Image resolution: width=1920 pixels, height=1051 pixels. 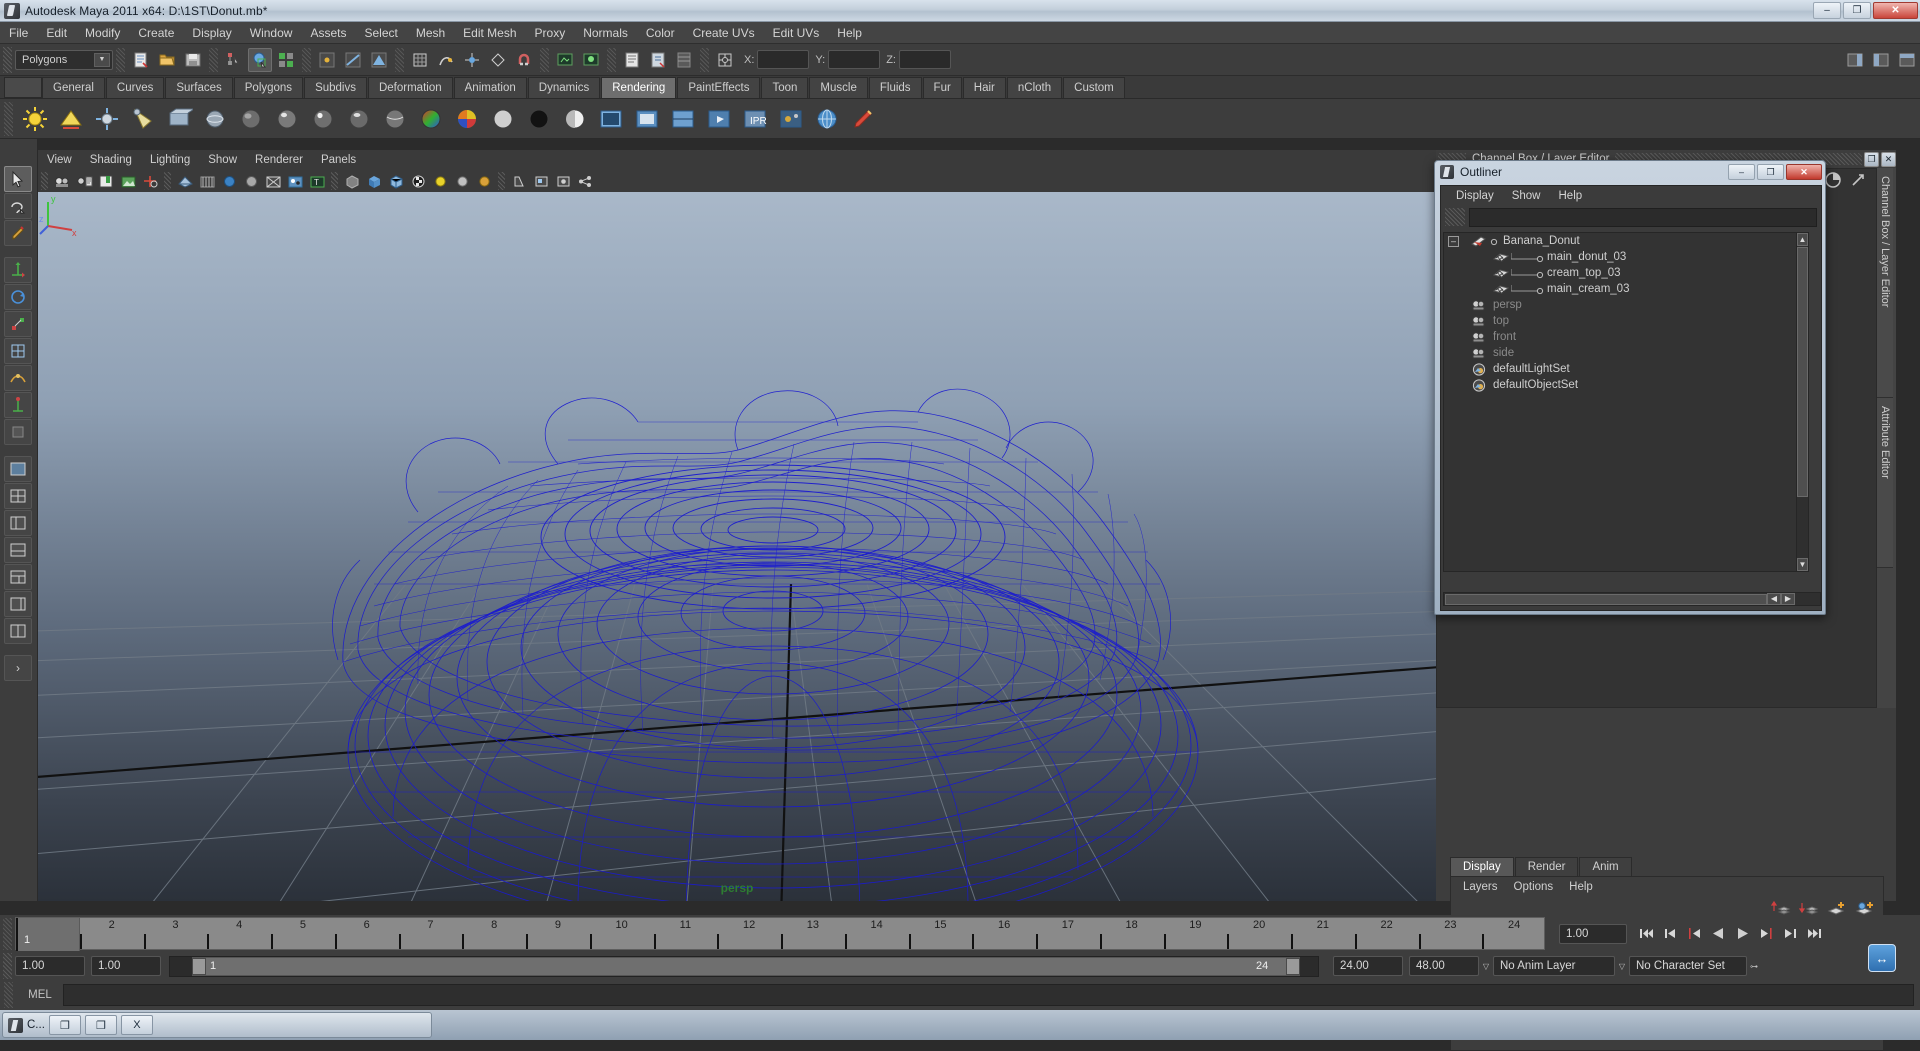 I want to click on shelf-tab-animation: Animation, so click(x=490, y=87).